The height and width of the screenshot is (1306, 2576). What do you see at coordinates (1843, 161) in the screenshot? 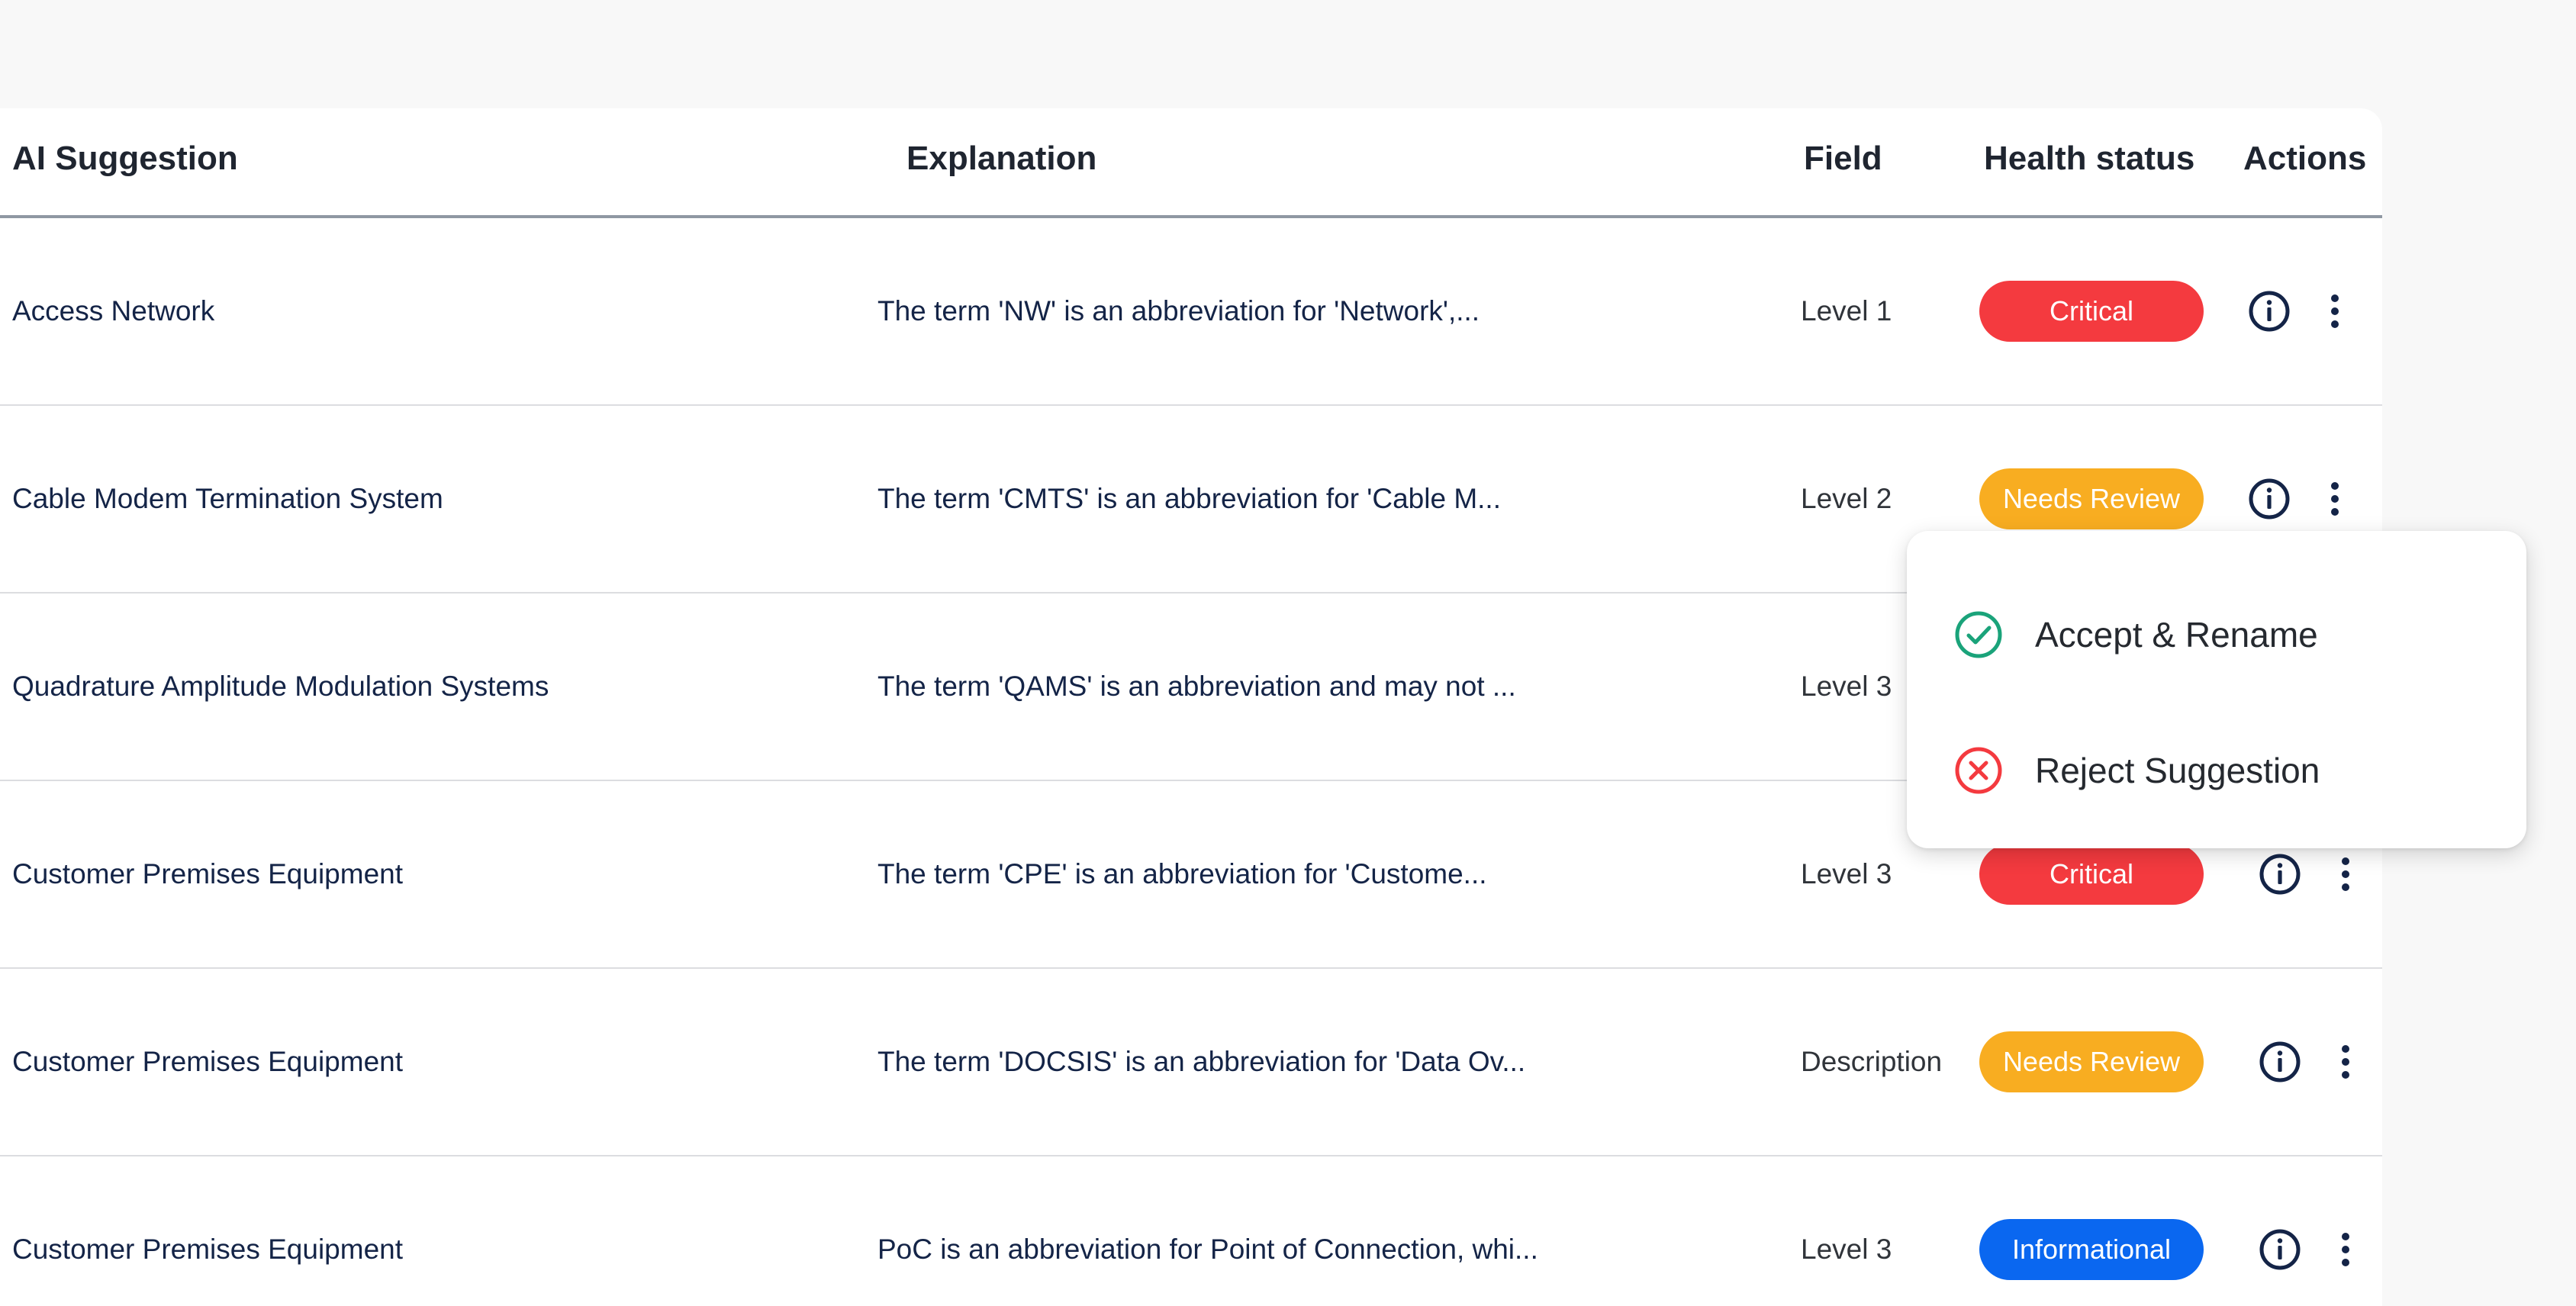
I see `header-field: Field` at bounding box center [1843, 161].